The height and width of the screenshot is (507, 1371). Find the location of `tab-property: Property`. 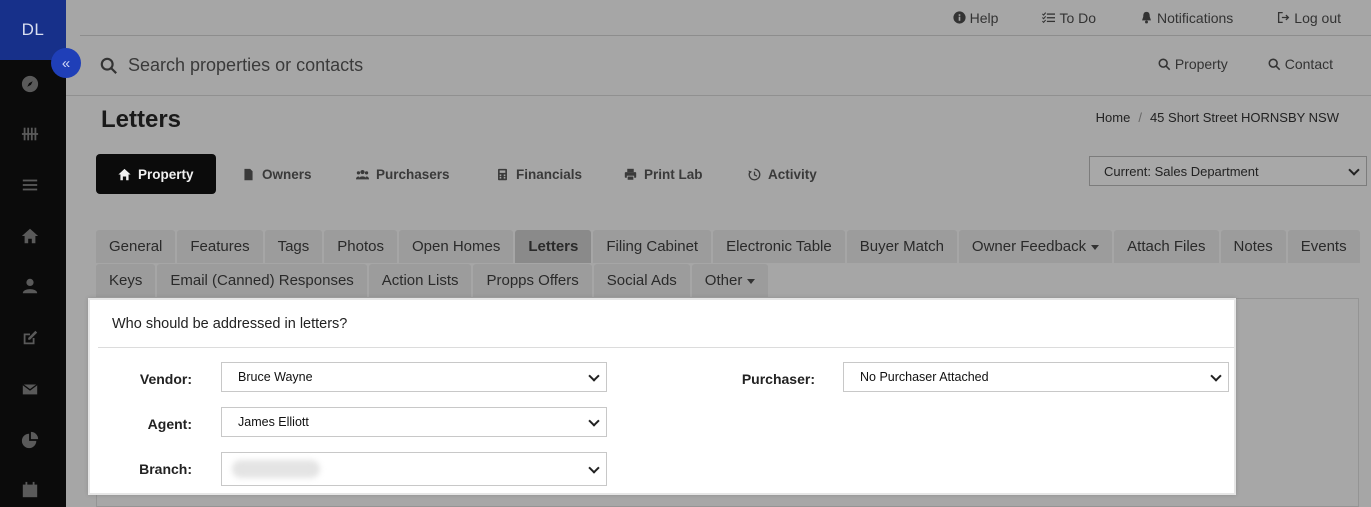

tab-property: Property is located at coordinates (156, 174).